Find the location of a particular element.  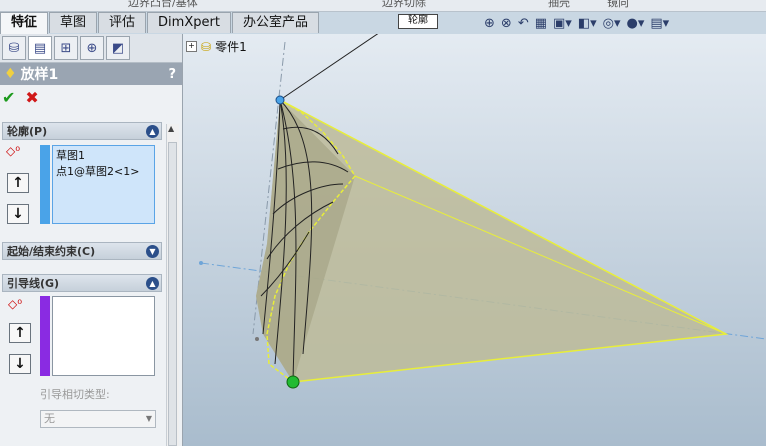

hide-show-icon: ◎▾ is located at coordinates (612, 23).